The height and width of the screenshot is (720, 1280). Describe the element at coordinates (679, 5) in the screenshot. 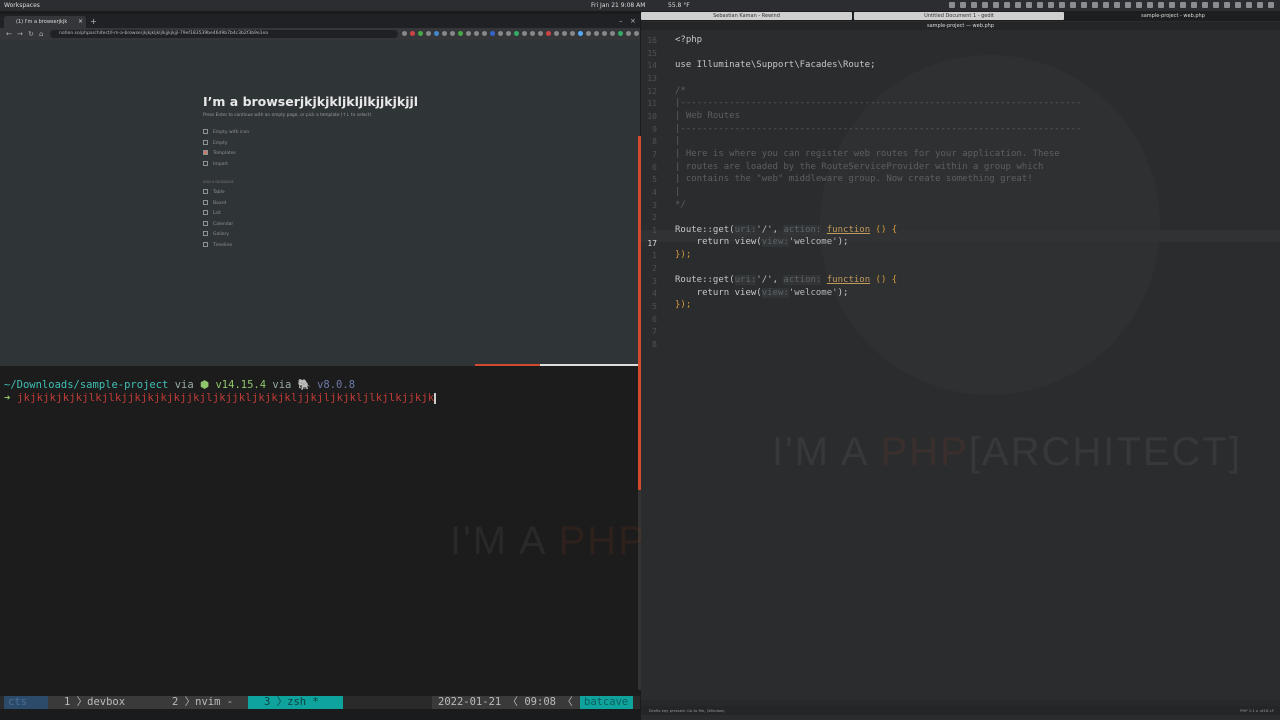

I see `weather: 55.8 °F` at that location.